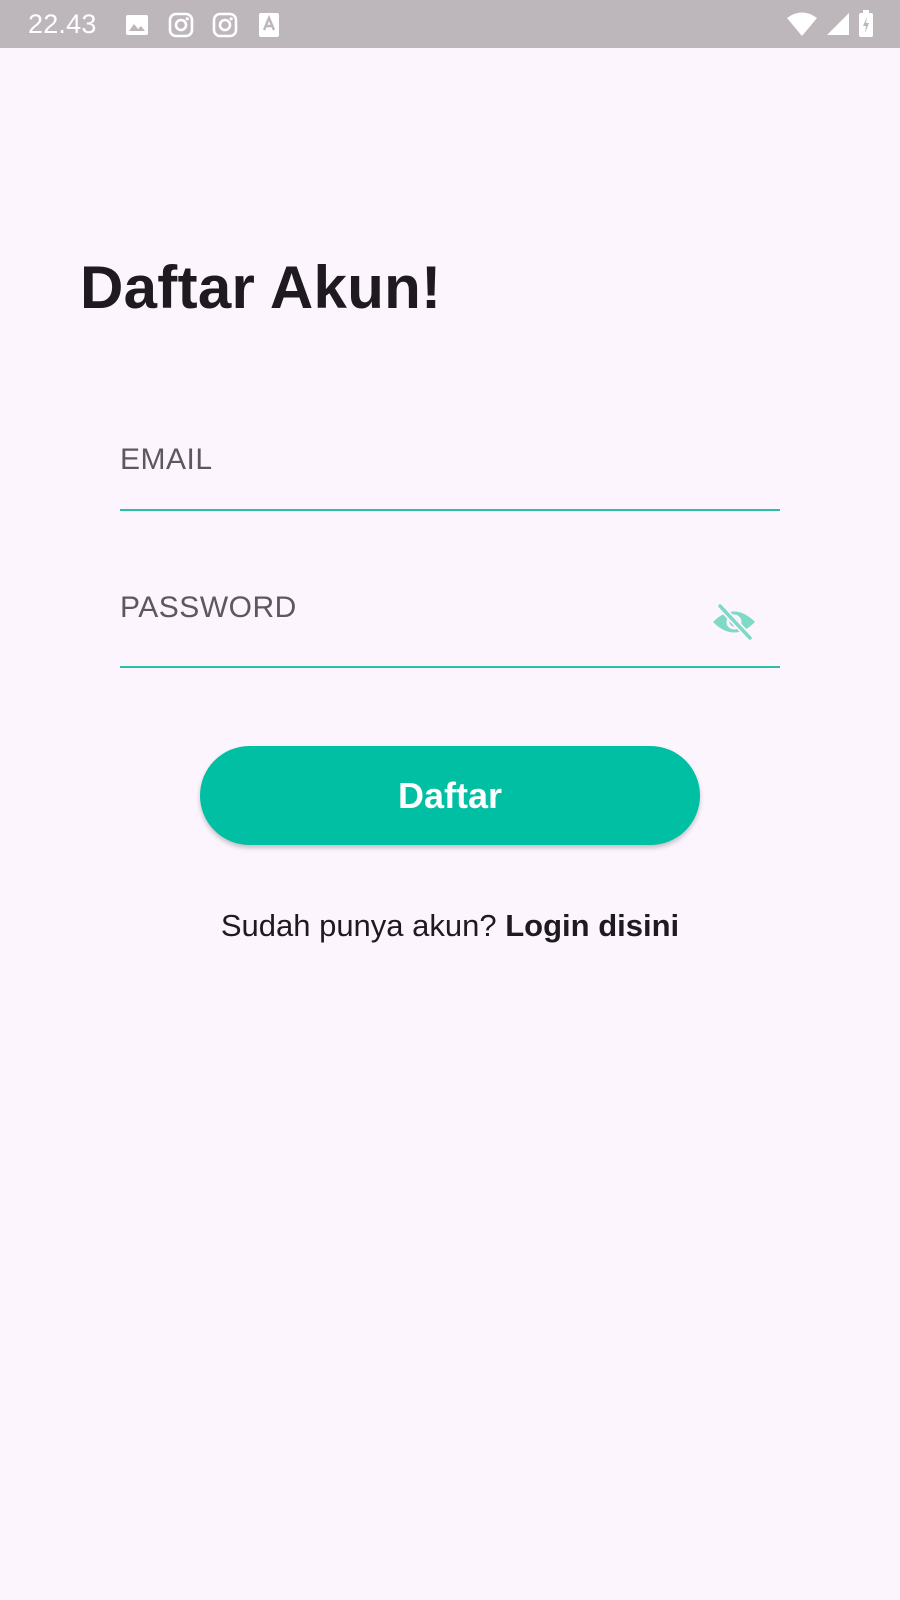 This screenshot has height=1600, width=900. I want to click on system-icons, so click(830, 26).